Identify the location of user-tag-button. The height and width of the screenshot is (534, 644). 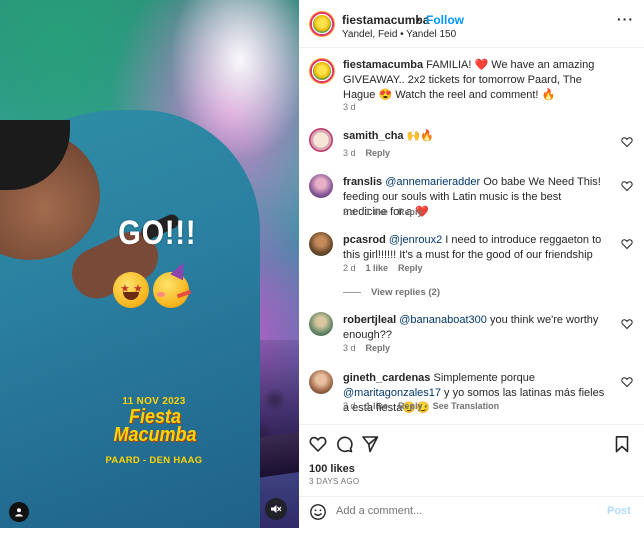
(19, 512).